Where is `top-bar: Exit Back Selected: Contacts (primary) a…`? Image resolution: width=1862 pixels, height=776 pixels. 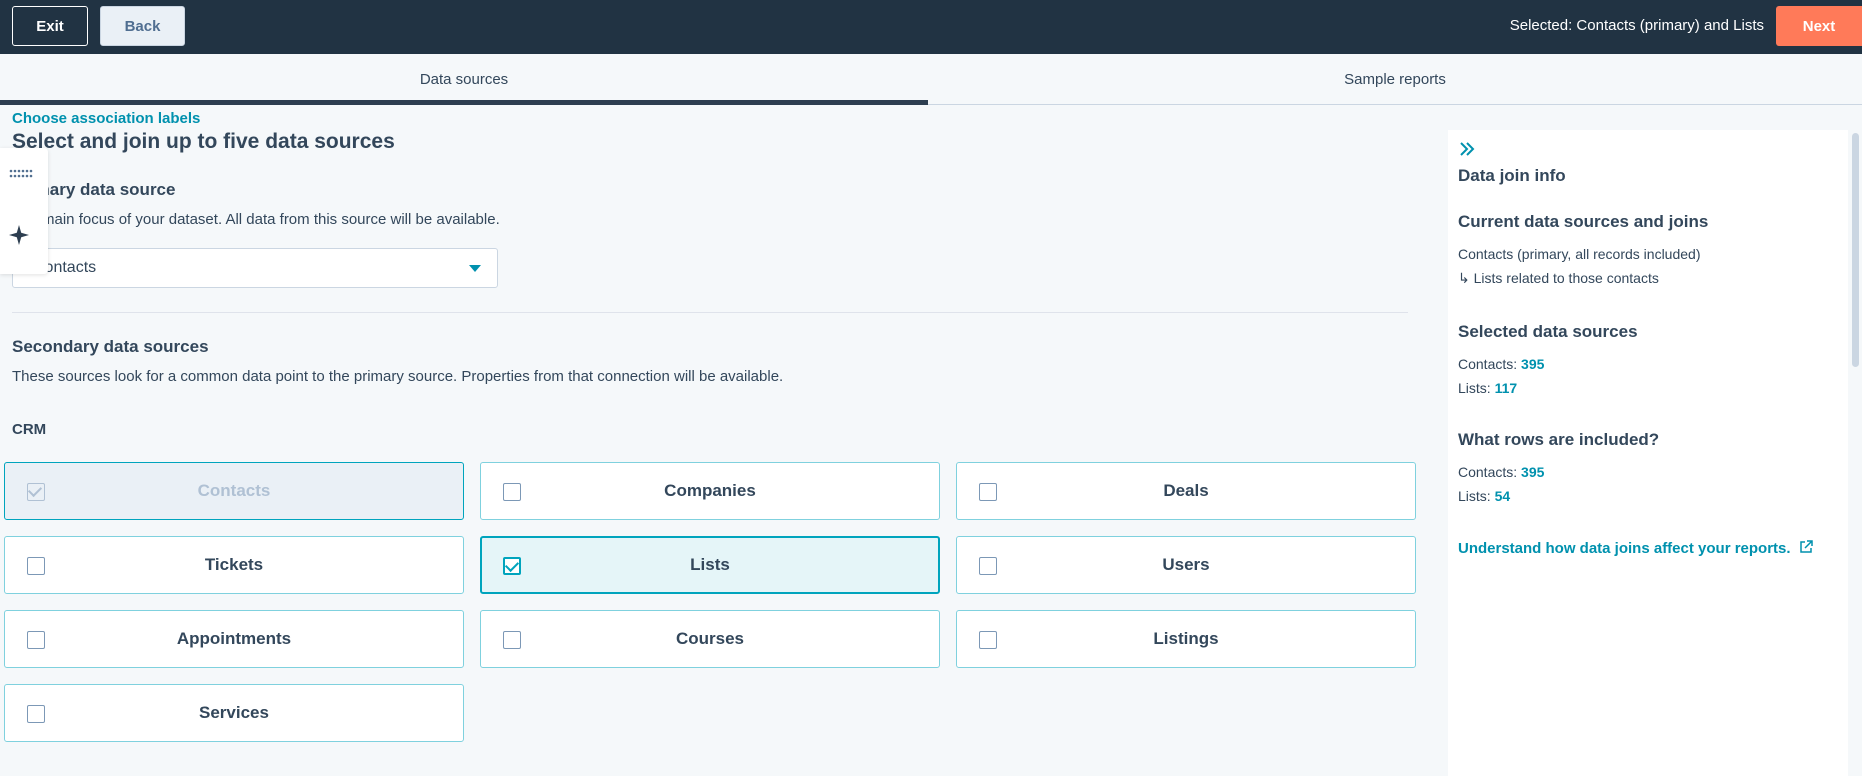
top-bar: Exit Back Selected: Contacts (primary) a… is located at coordinates (931, 27).